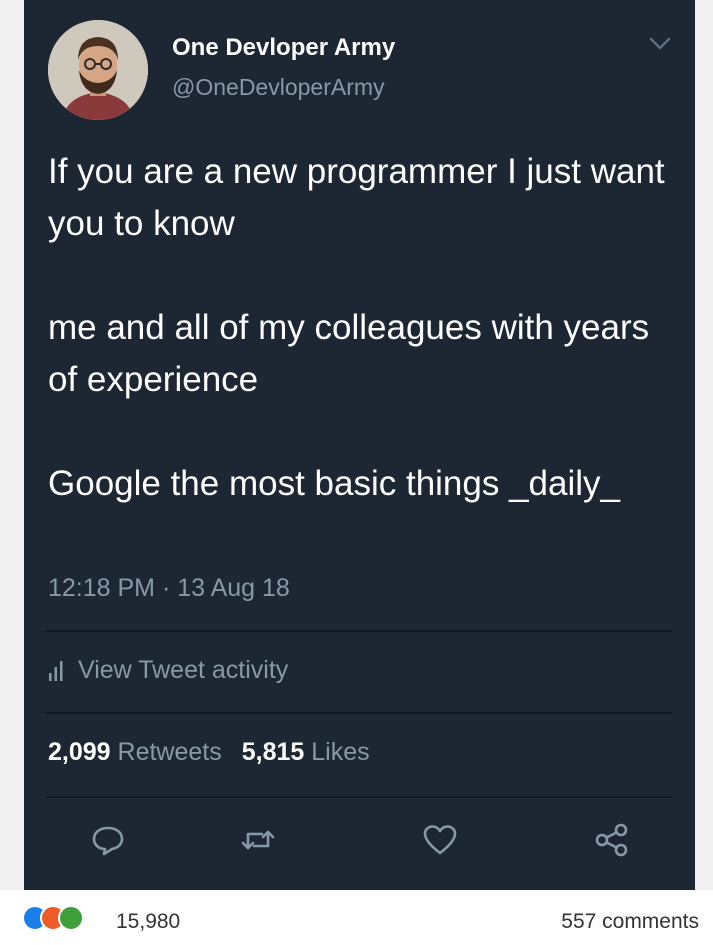  What do you see at coordinates (306, 752) in the screenshot?
I see `likes-stat: 5,815 Likes` at bounding box center [306, 752].